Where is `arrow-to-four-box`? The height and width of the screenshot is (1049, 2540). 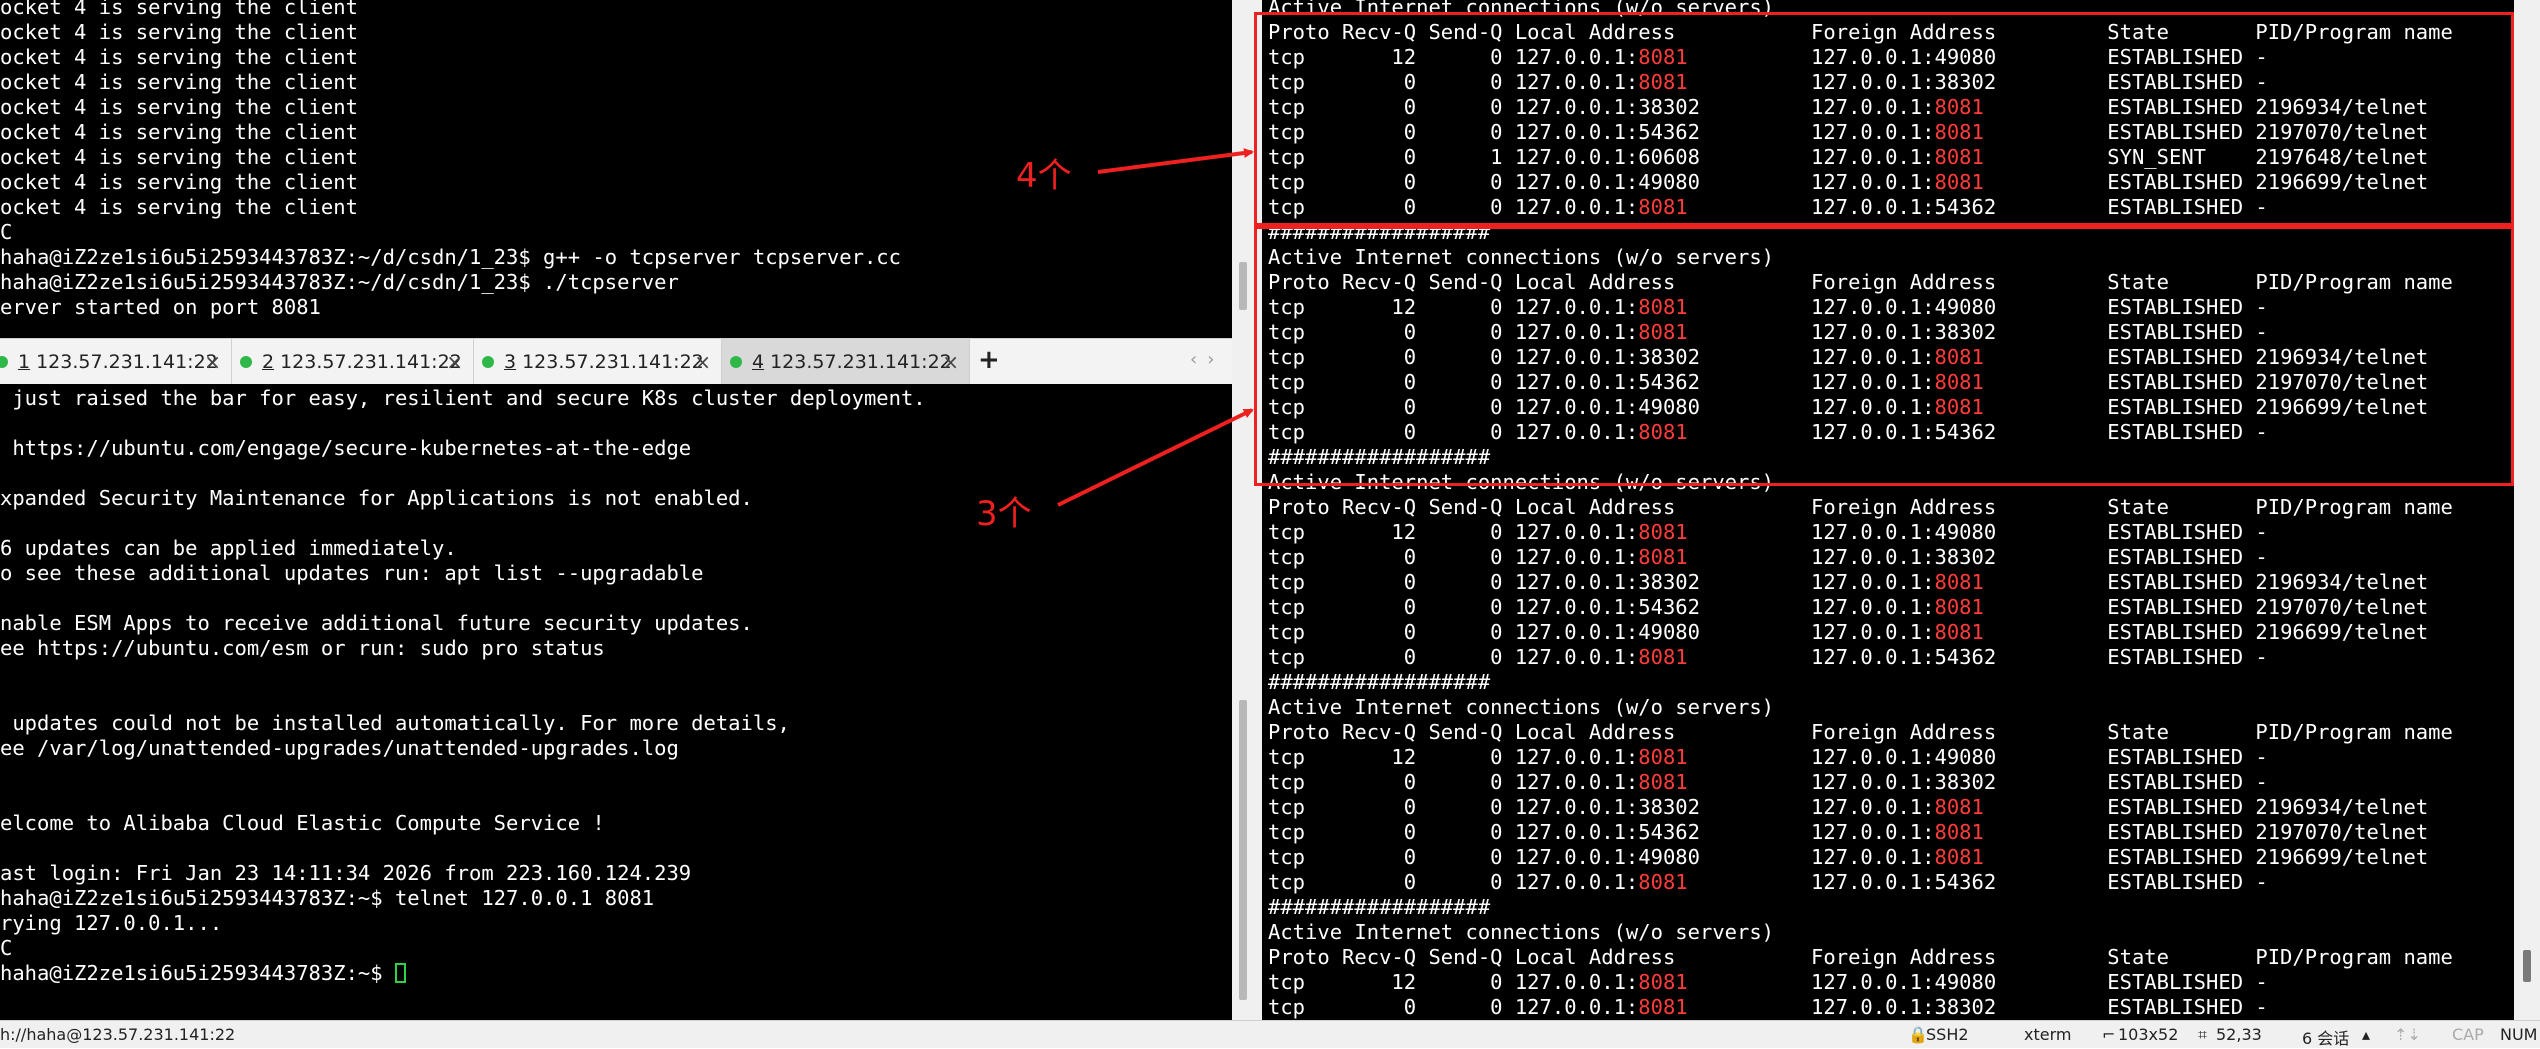
arrow-to-four-box is located at coordinates (1175, 161).